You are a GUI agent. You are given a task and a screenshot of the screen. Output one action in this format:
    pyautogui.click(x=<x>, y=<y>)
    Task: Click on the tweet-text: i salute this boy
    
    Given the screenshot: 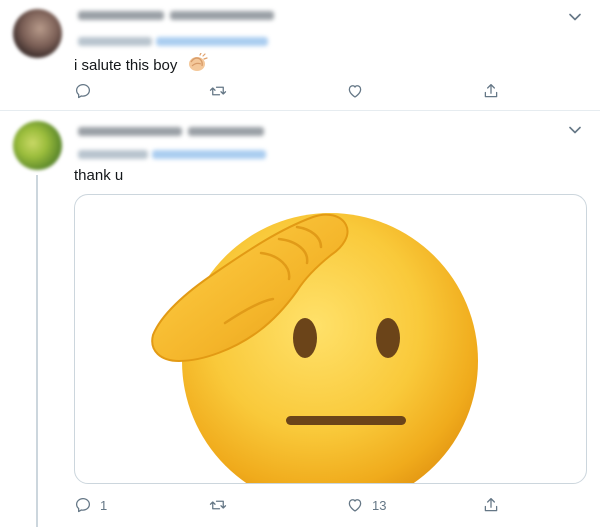 What is the action you would take?
    pyautogui.click(x=141, y=65)
    